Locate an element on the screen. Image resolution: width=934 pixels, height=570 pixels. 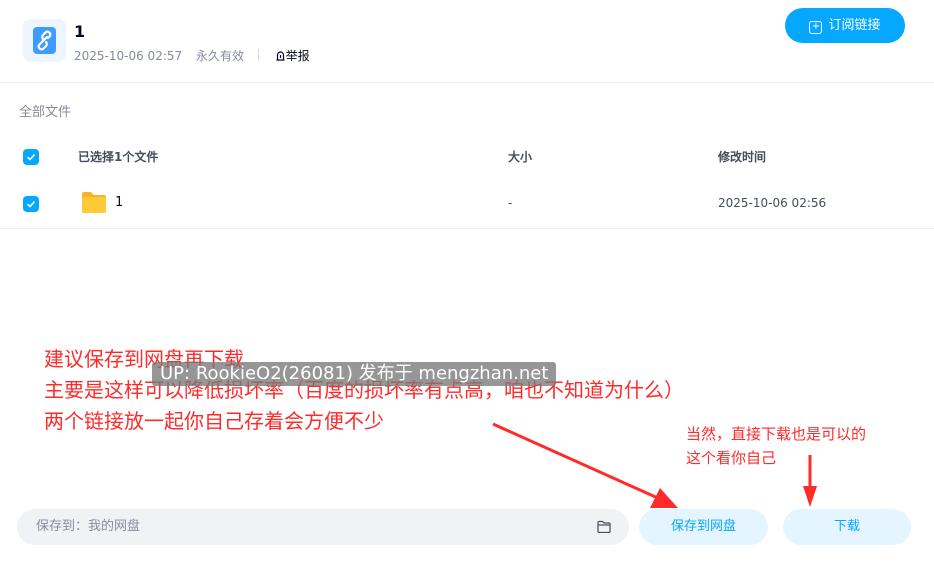
save-to-netdisk-button: 保存到网盘 is located at coordinates (703, 527).